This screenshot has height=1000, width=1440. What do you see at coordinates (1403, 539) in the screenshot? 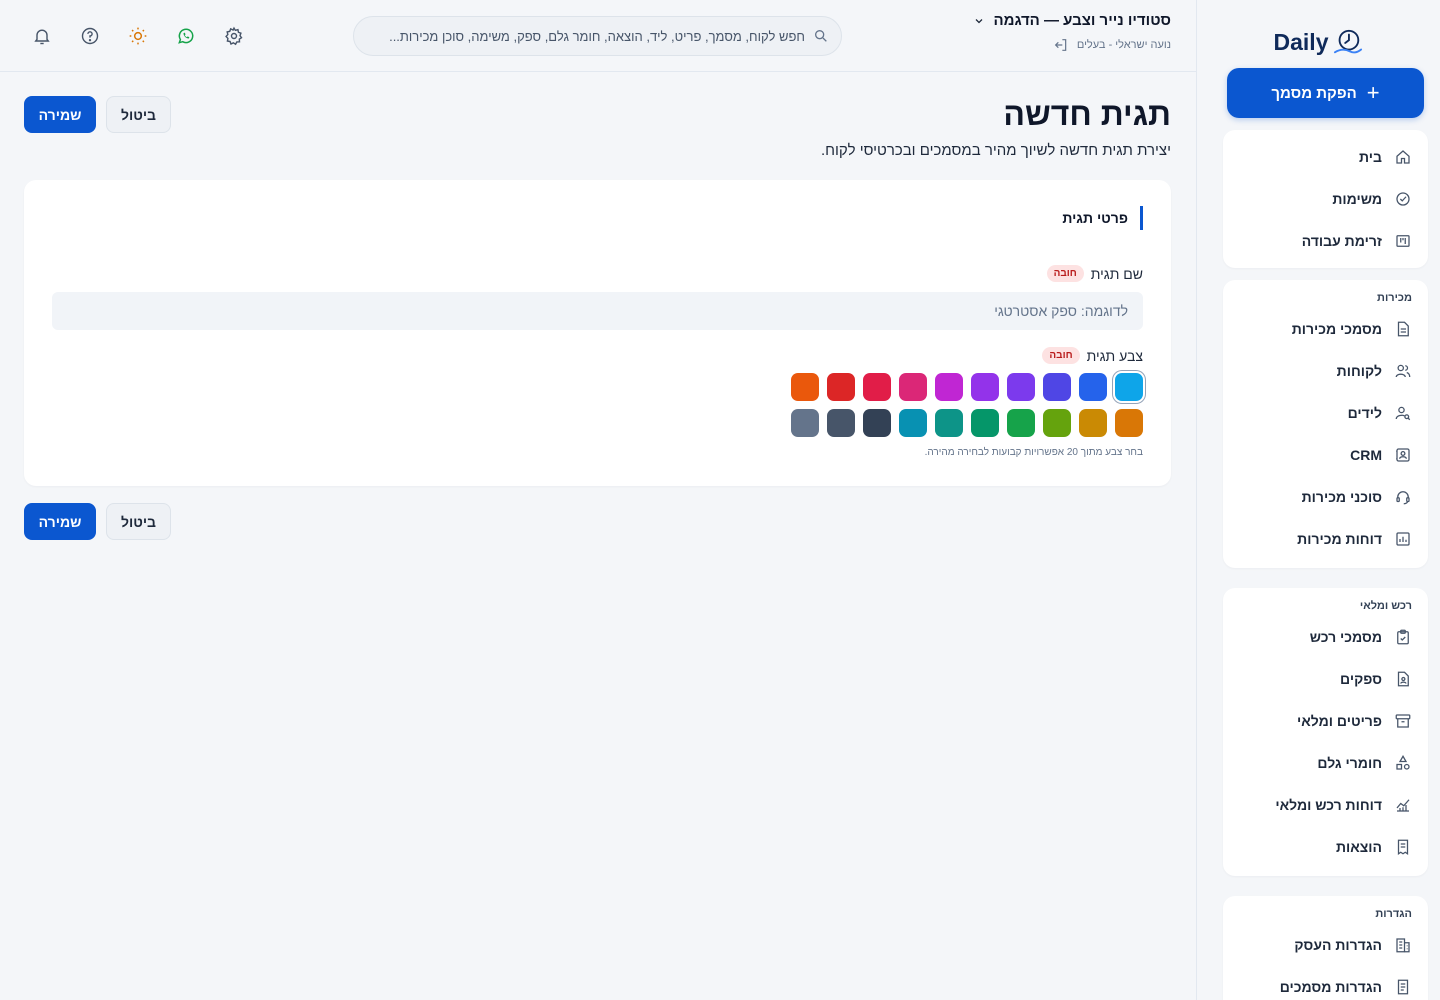
I see `bar-report-icon` at bounding box center [1403, 539].